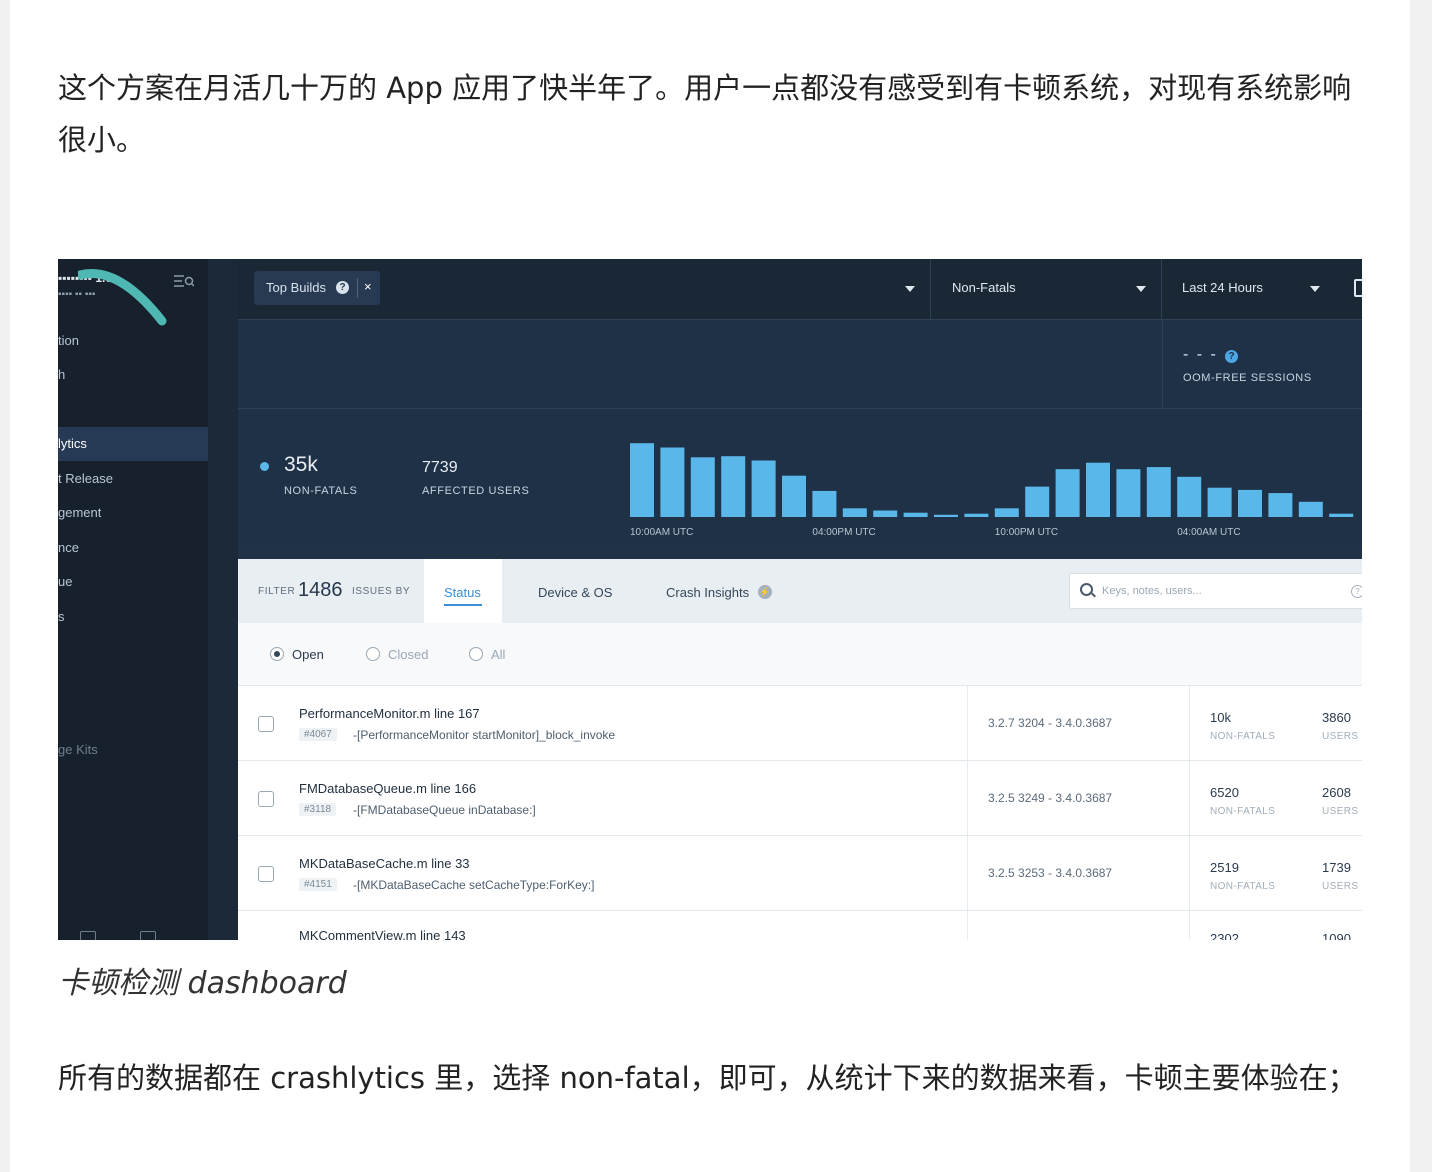  Describe the element at coordinates (277, 591) in the screenshot. I see `filter-label: FILTER` at that location.